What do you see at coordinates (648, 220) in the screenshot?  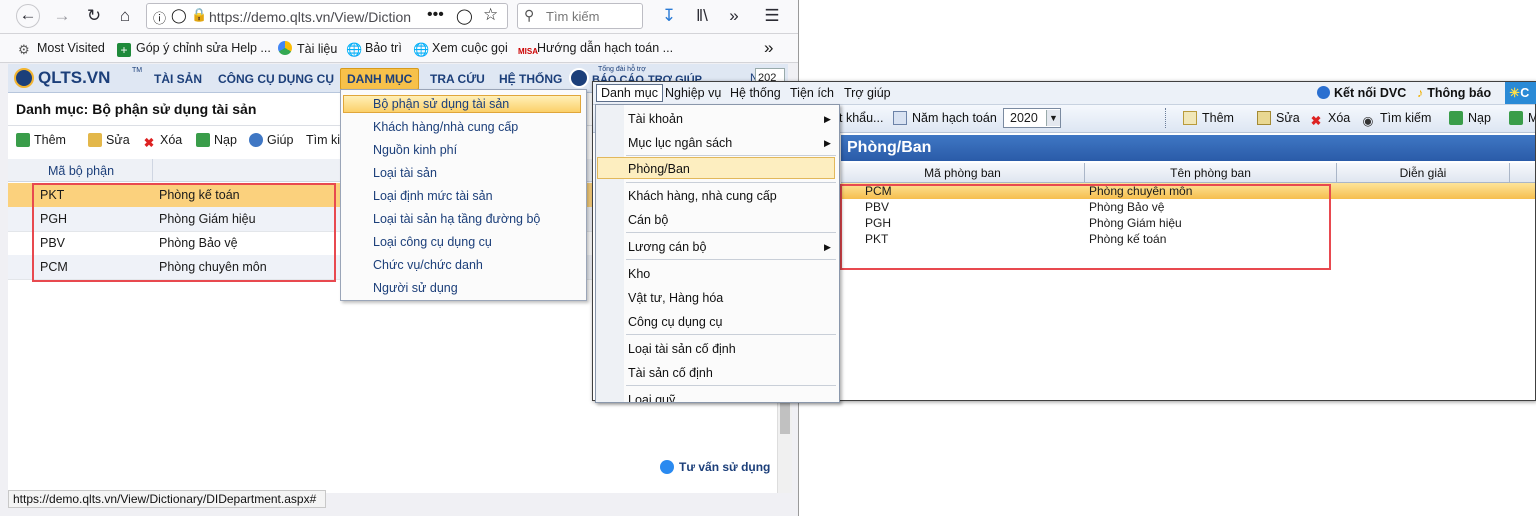 I see `menu-item: Cán bộ` at bounding box center [648, 220].